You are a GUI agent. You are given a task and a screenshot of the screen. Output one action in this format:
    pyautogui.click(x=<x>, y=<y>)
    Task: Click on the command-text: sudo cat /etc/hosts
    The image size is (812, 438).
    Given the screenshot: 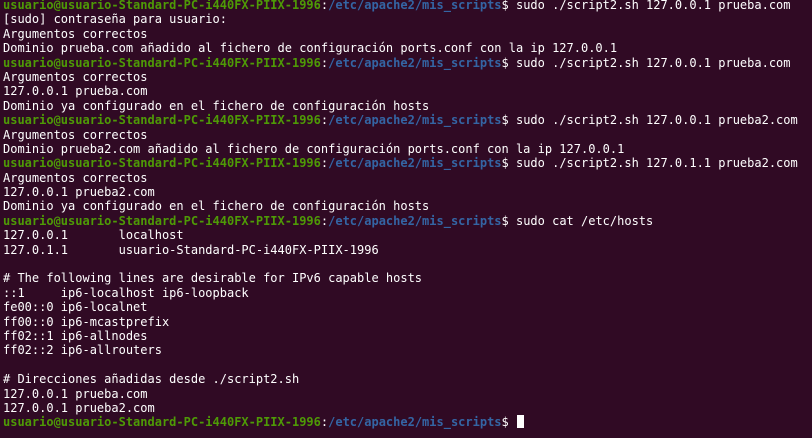 What is the action you would take?
    pyautogui.click(x=584, y=220)
    